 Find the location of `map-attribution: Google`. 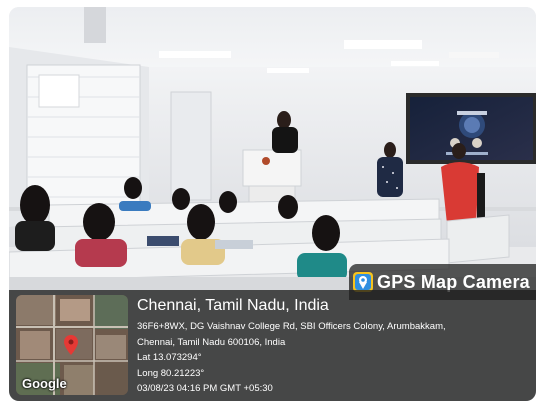

map-attribution: Google is located at coordinates (44, 383).